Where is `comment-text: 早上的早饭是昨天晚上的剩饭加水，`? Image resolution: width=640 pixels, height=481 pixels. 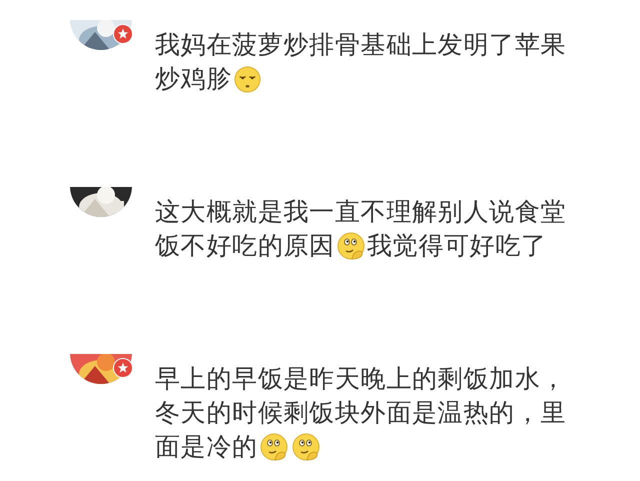 comment-text: 早上的早饭是昨天晚上的剩饭加水， is located at coordinates (360, 379).